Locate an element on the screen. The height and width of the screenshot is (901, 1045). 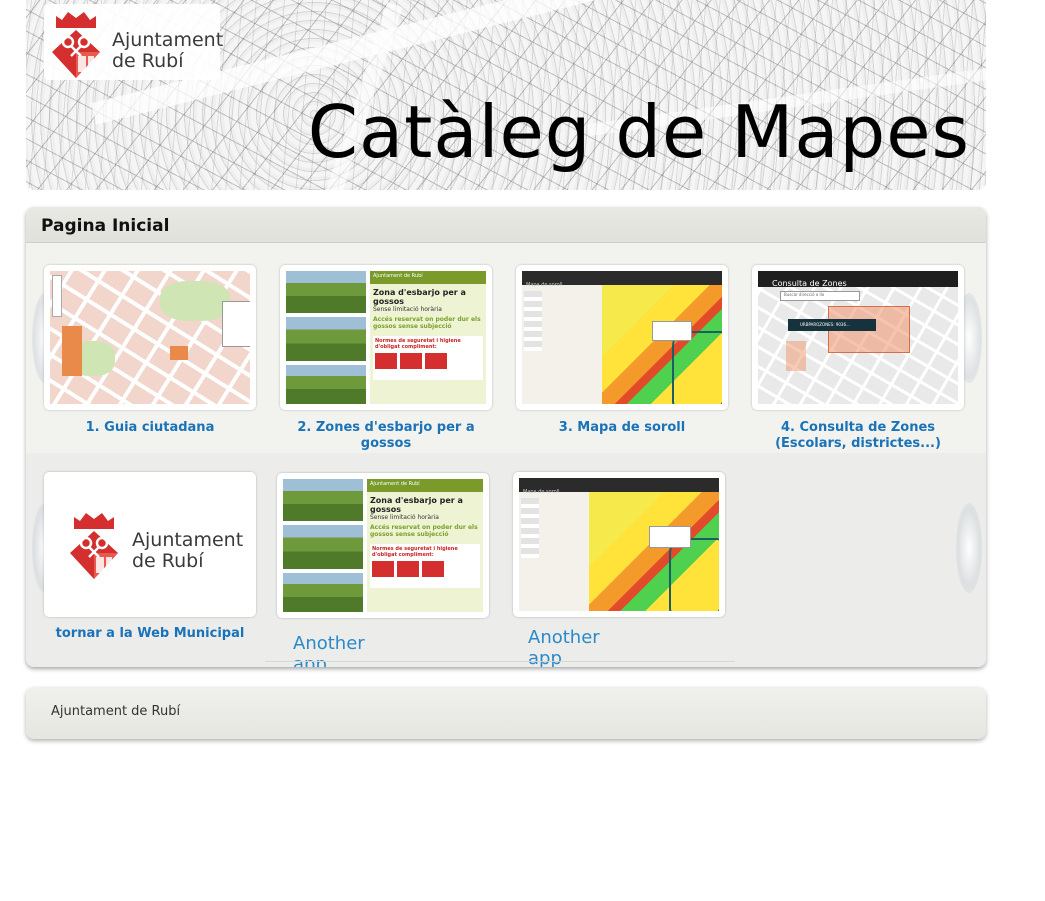
app-thumbnail is located at coordinates (150, 337).